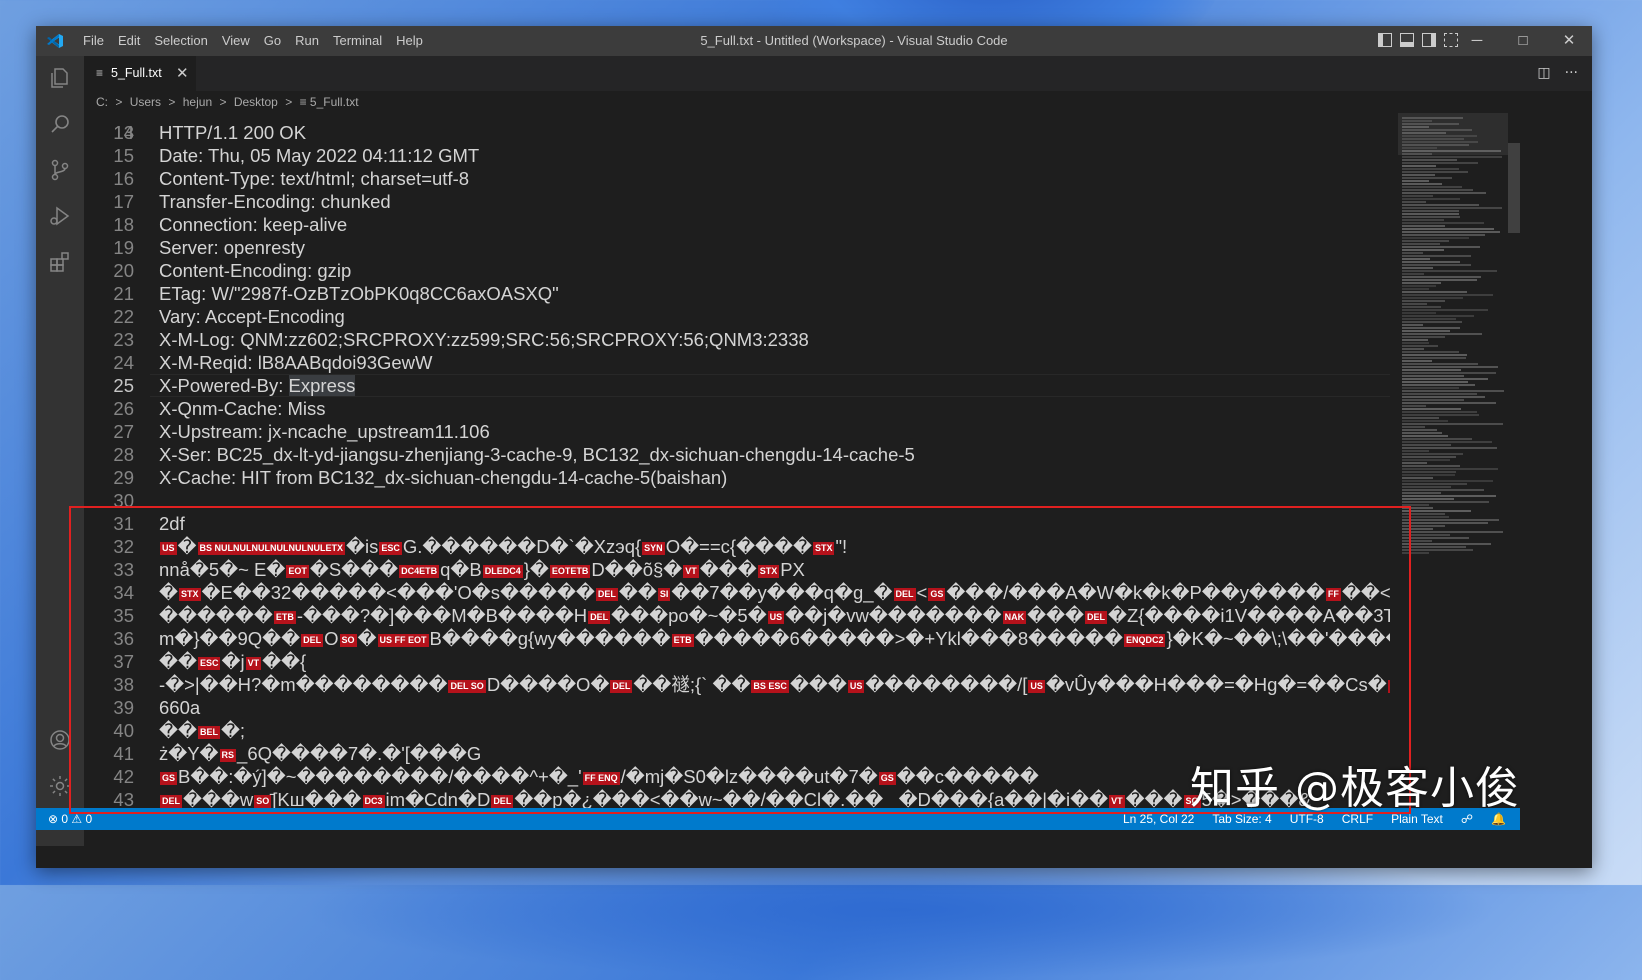 The image size is (1642, 980). I want to click on breadcrumb-hejun: hejun, so click(197, 102).